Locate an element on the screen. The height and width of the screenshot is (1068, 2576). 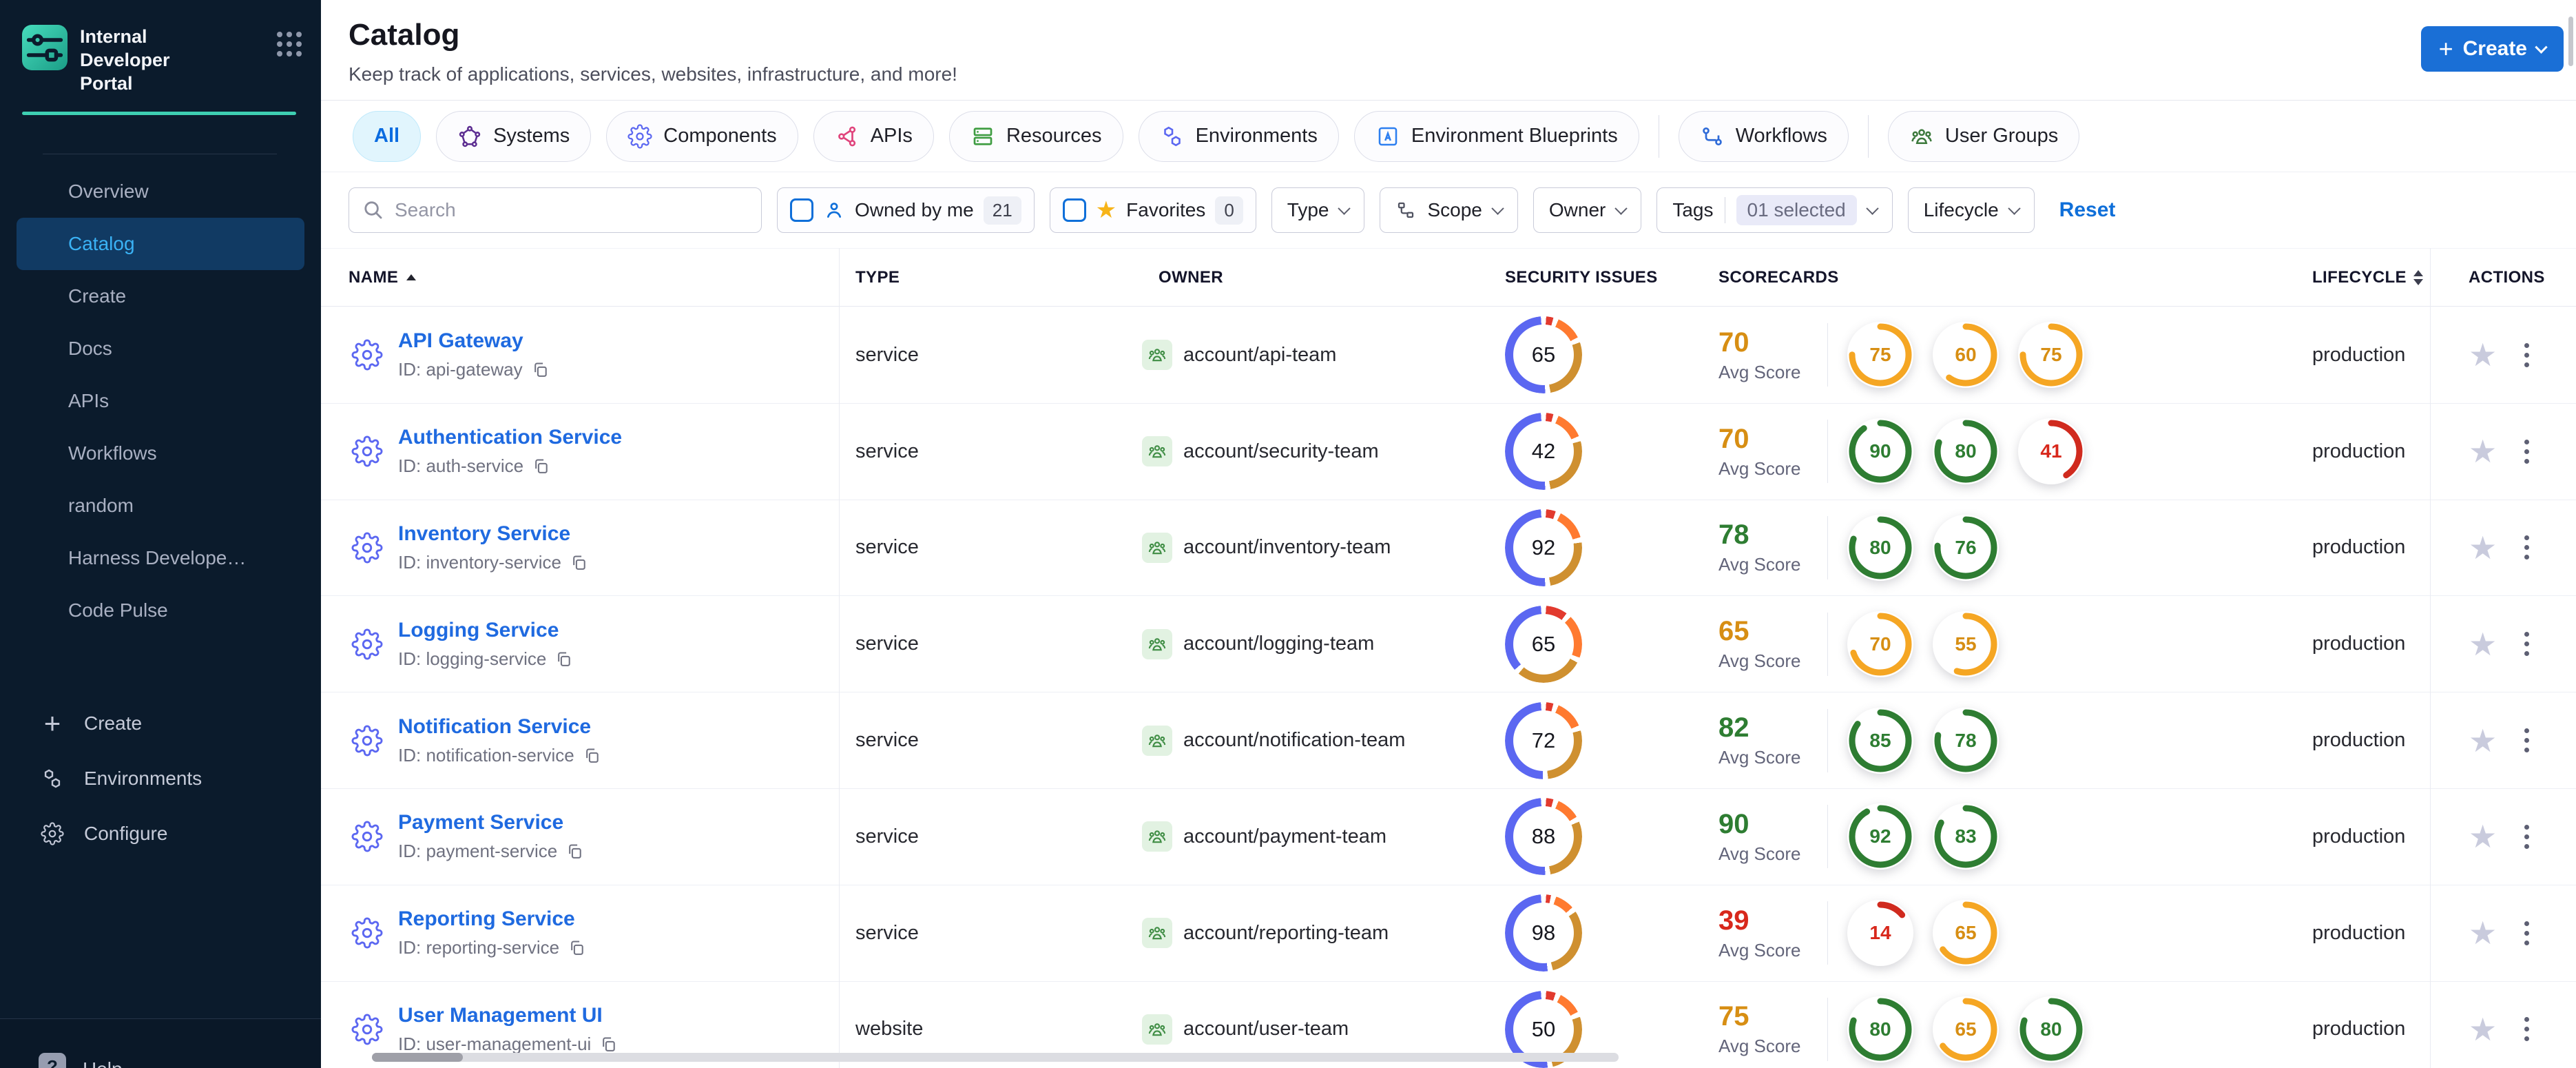
favorites-checkbox is located at coordinates (1074, 210).